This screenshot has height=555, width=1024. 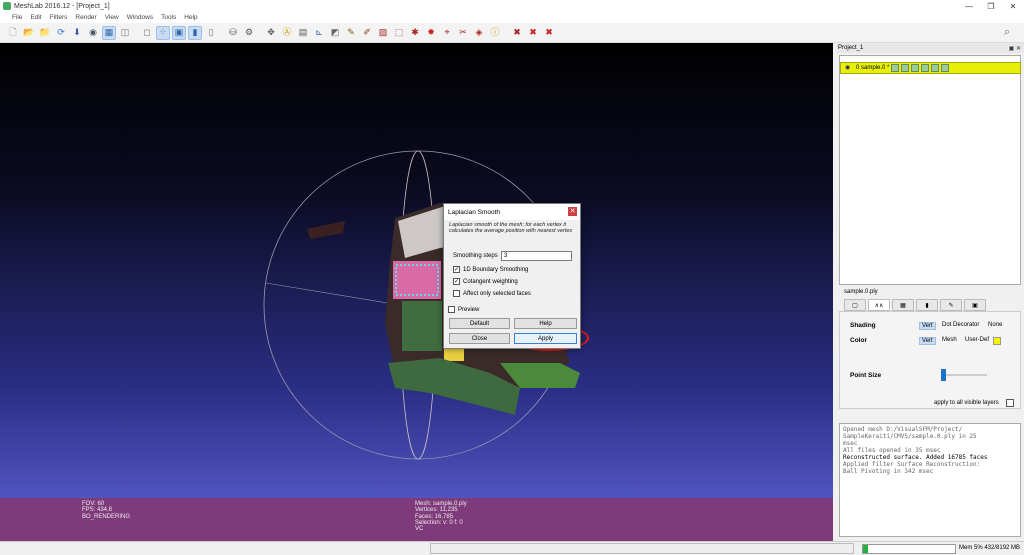 I want to click on log-line: Ball Pivoting in 342 msec, so click(x=888, y=471).